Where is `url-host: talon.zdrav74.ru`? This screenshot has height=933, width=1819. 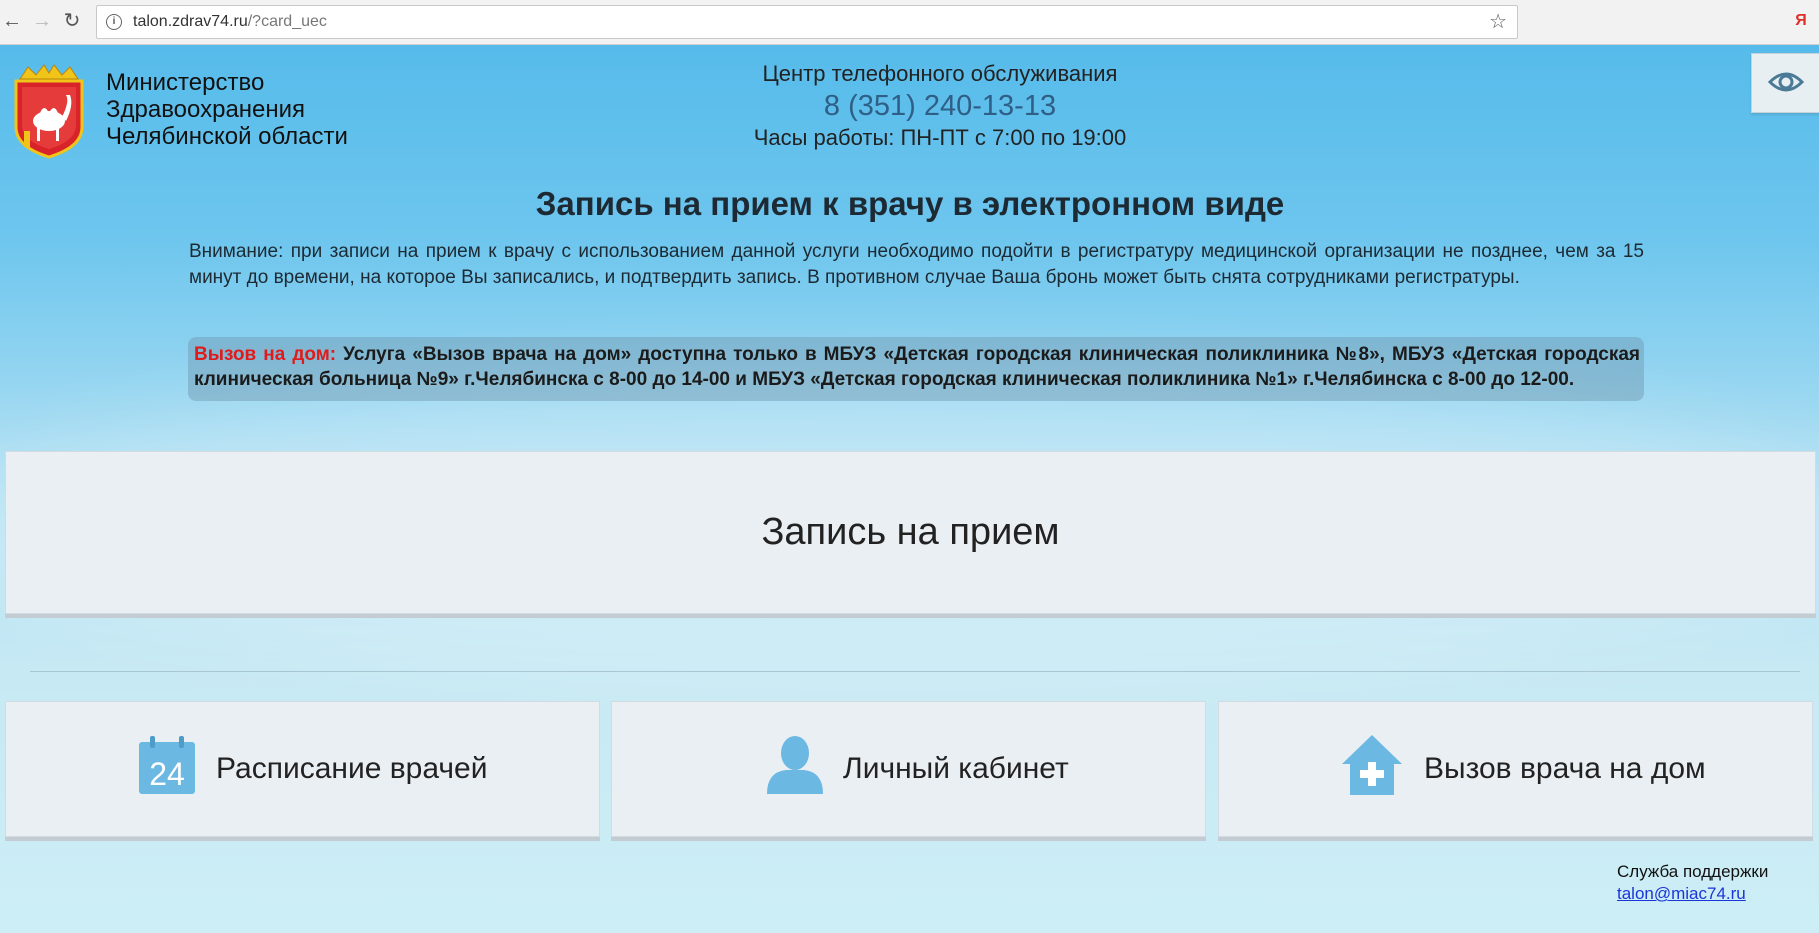
url-host: talon.zdrav74.ru is located at coordinates (190, 21).